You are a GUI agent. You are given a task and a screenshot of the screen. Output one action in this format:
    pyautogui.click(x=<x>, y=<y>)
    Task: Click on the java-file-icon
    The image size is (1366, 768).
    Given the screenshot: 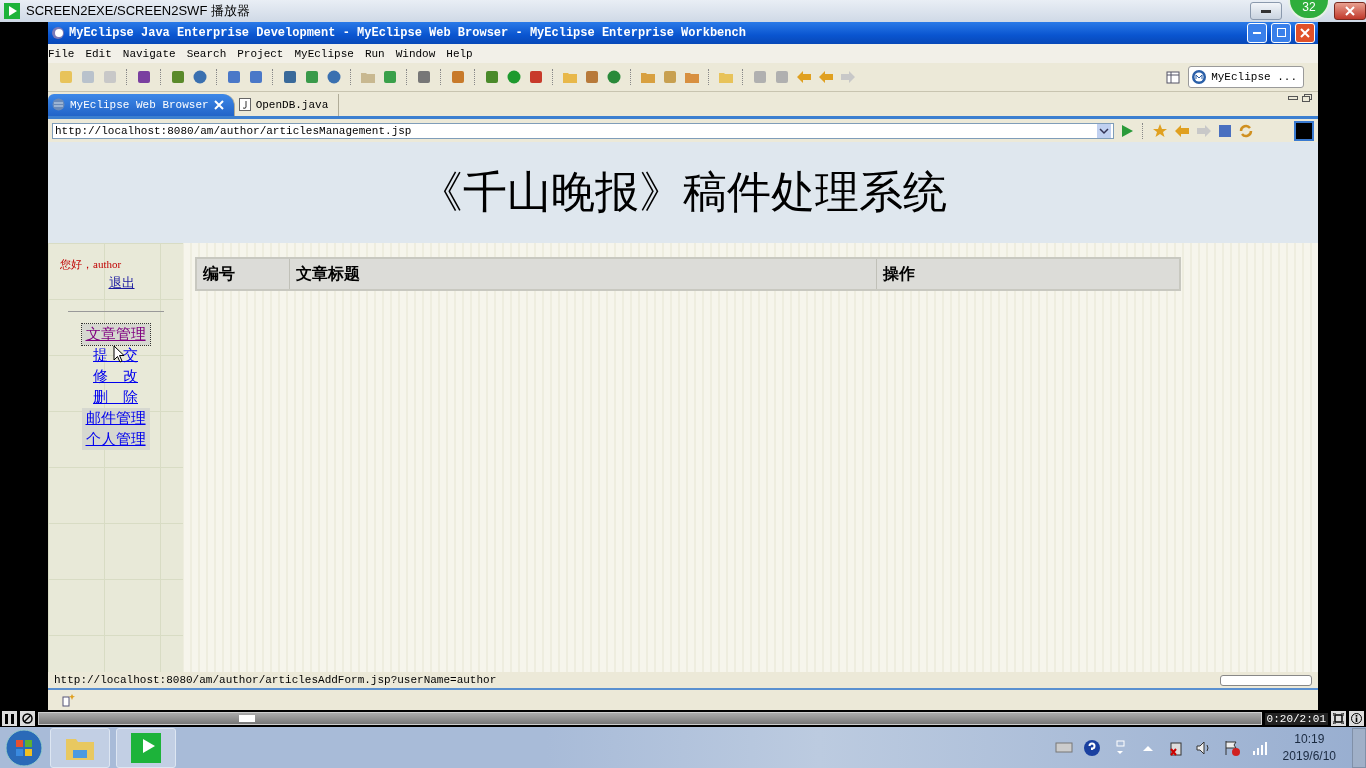 What is the action you would take?
    pyautogui.click(x=244, y=105)
    